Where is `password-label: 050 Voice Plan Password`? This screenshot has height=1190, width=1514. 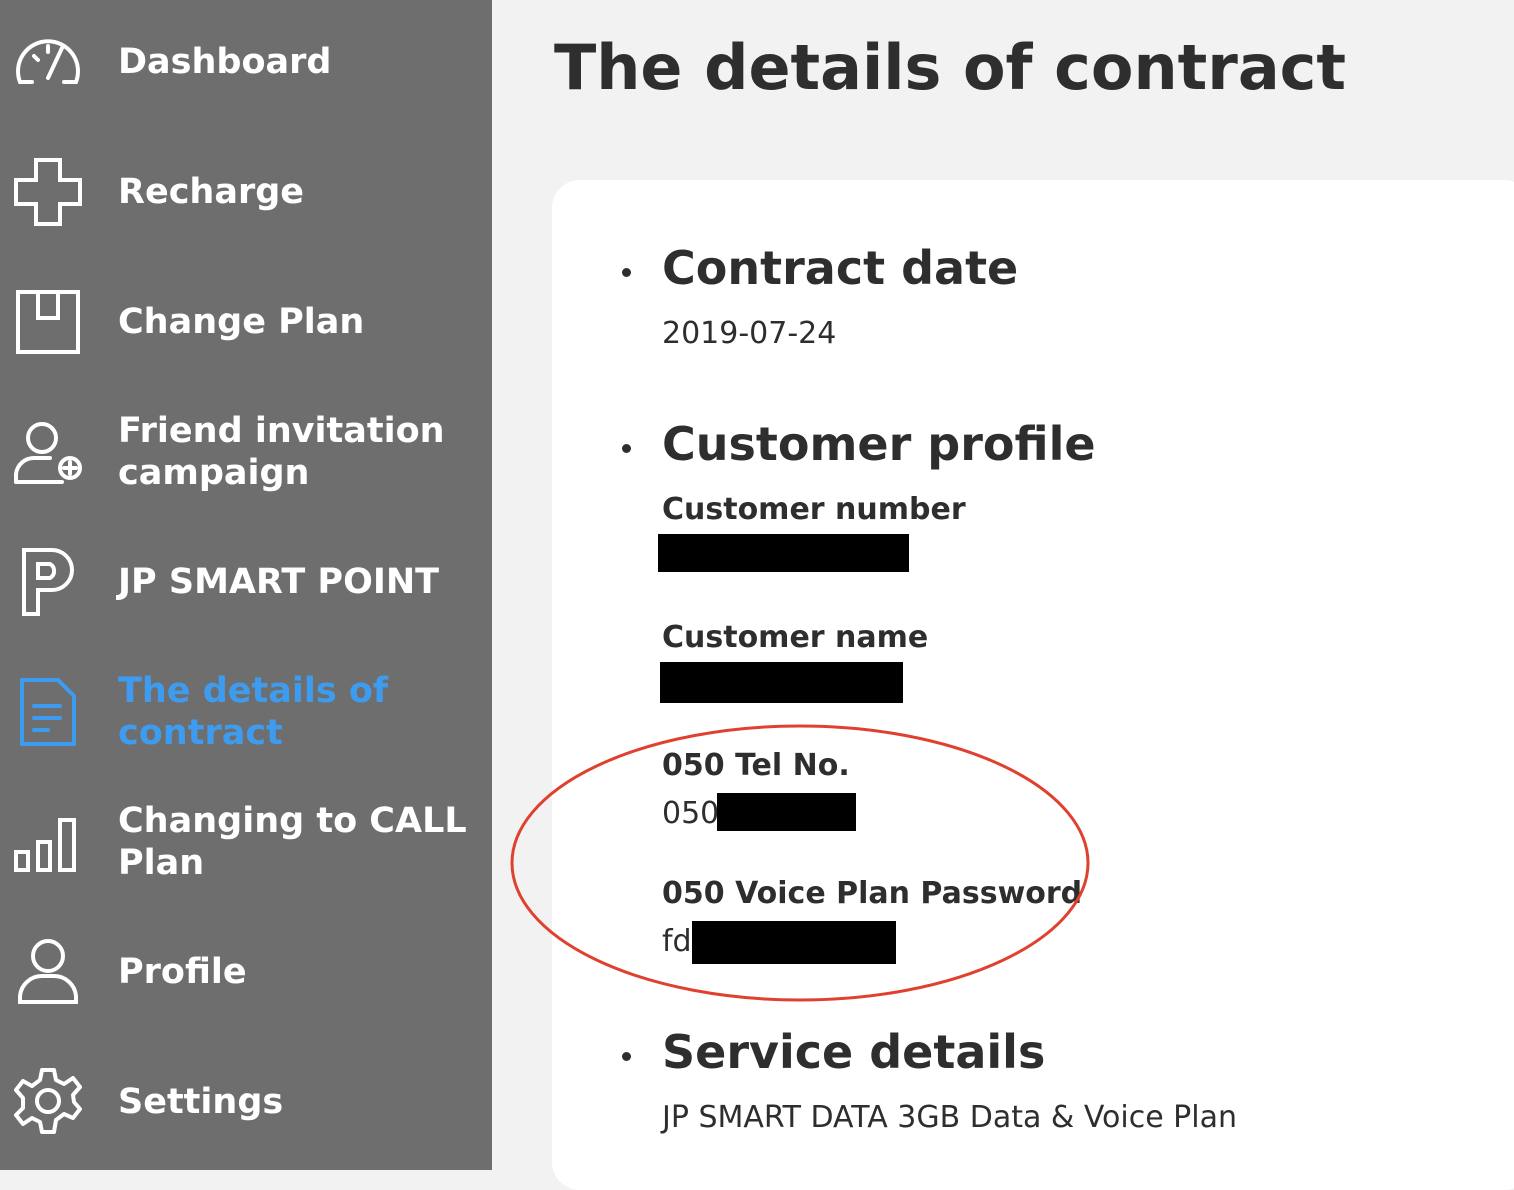
password-label: 050 Voice Plan Password is located at coordinates (872, 893).